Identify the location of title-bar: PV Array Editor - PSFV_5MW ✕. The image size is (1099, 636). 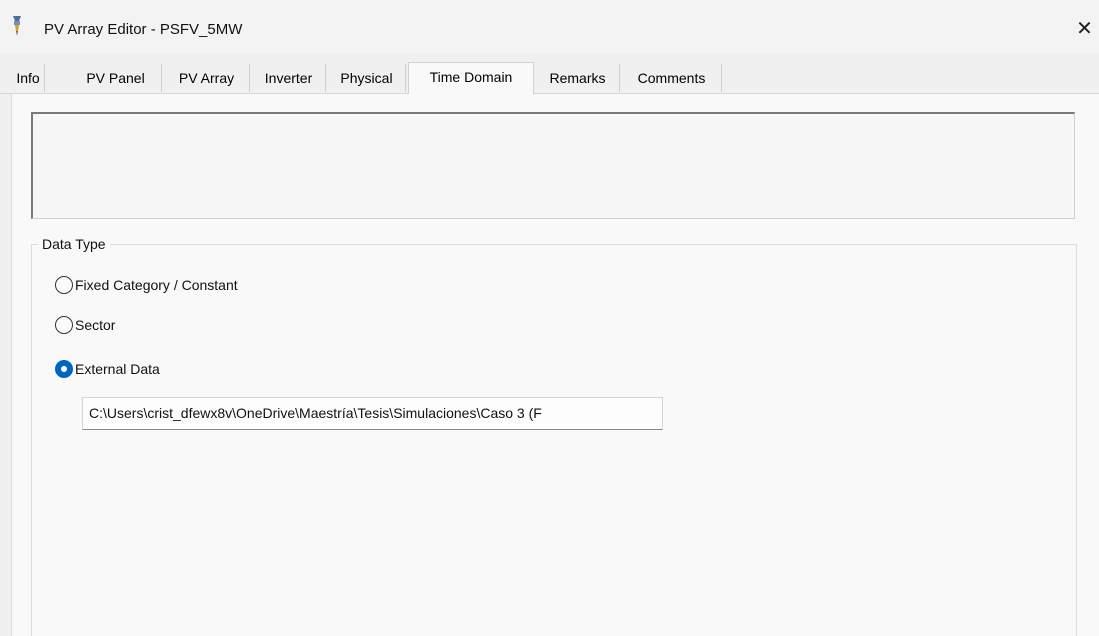
(549, 27).